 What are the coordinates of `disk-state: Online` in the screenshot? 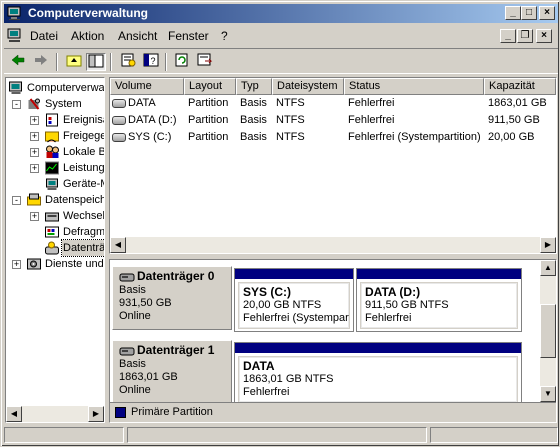 It's located at (135, 316).